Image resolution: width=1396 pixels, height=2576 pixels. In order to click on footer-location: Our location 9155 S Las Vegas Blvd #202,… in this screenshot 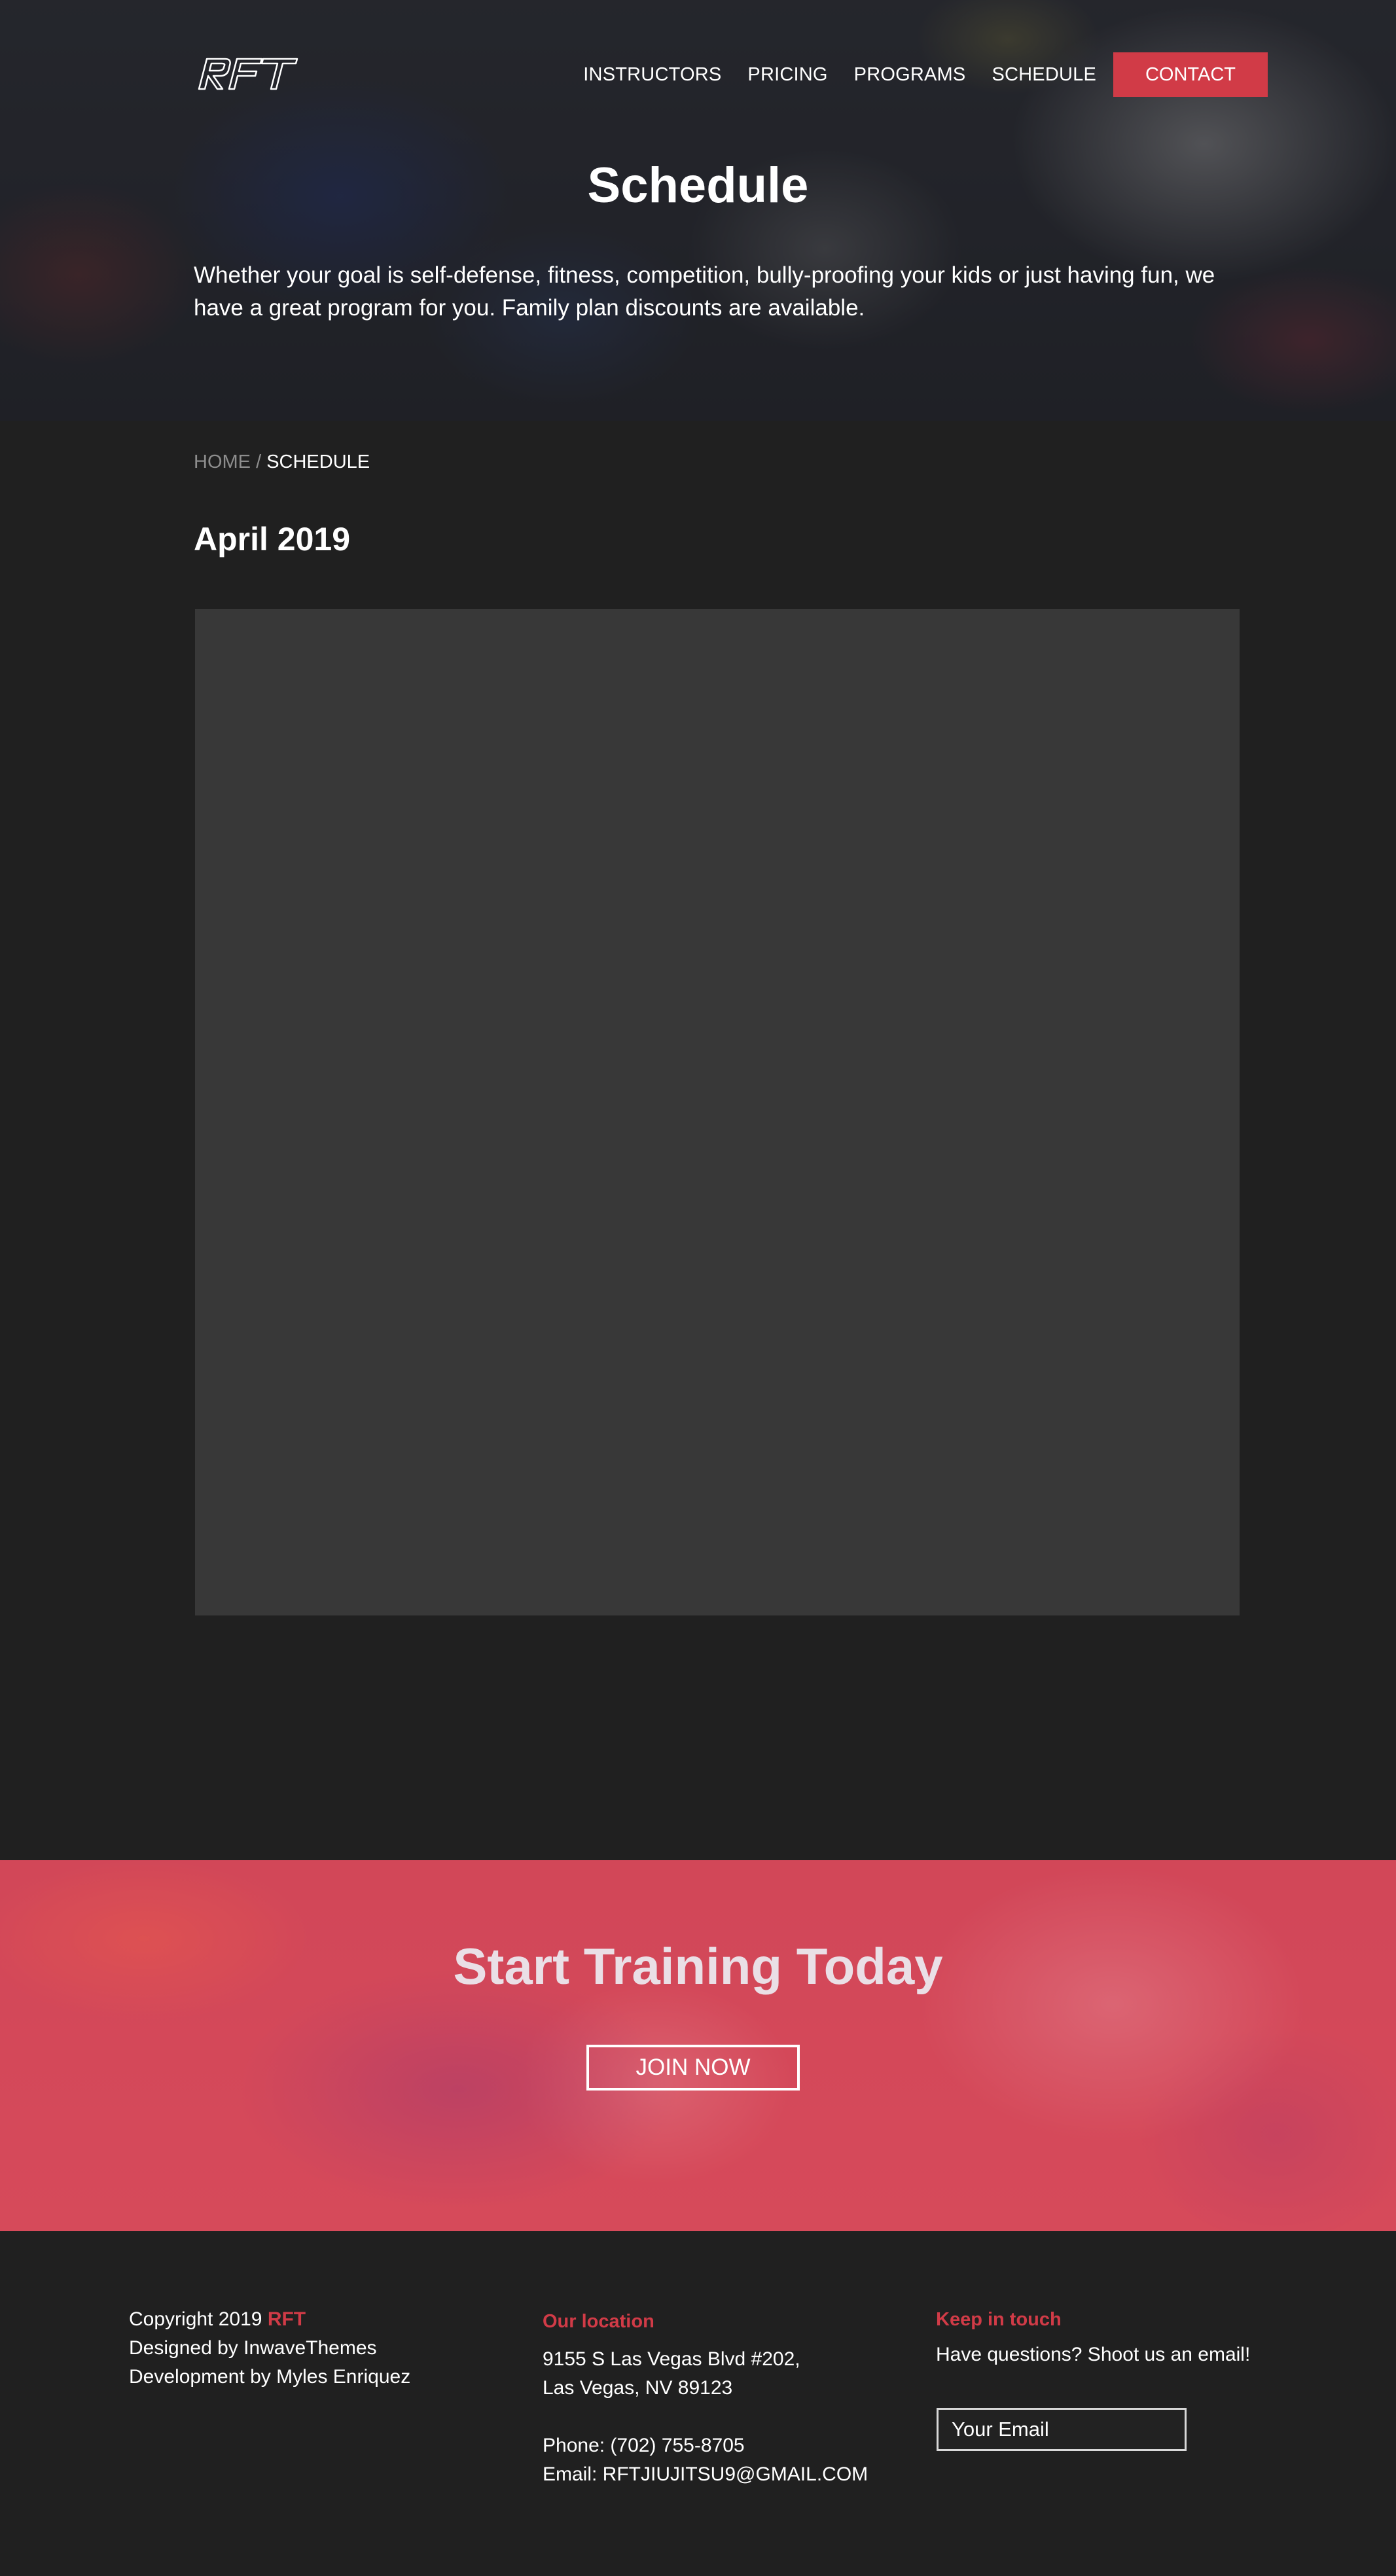, I will do `click(706, 2398)`.